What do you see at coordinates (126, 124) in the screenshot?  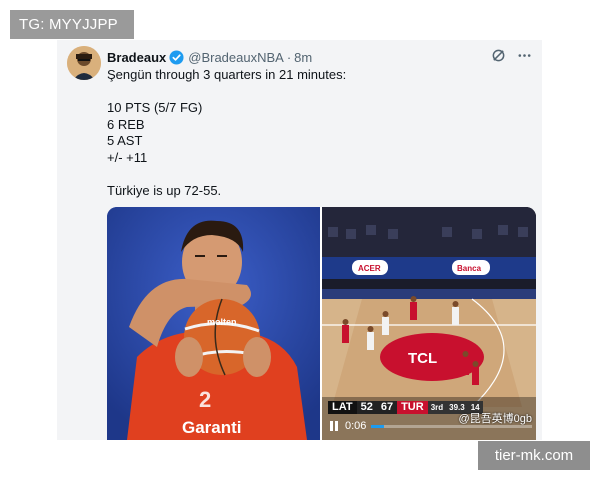 I see `tweet-line: 6 REB` at bounding box center [126, 124].